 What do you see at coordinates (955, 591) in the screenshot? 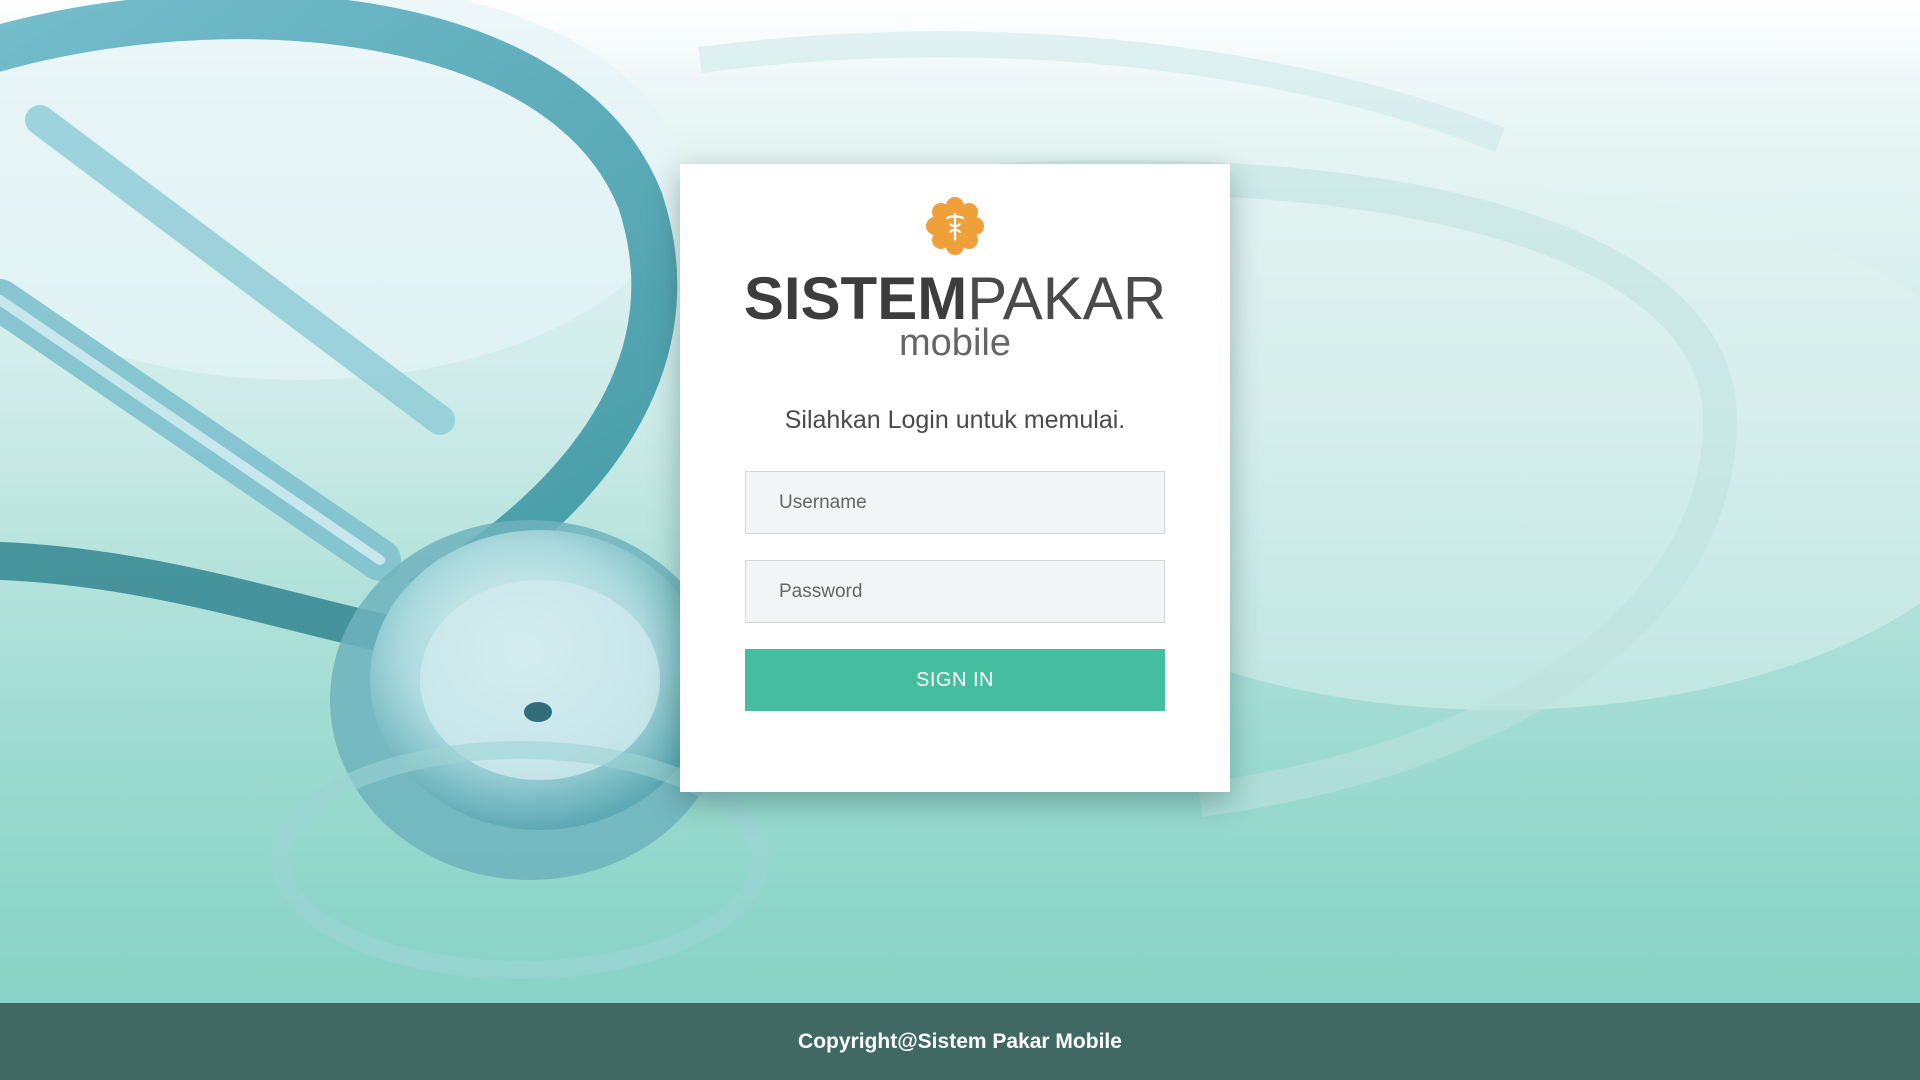
I see `password-input` at bounding box center [955, 591].